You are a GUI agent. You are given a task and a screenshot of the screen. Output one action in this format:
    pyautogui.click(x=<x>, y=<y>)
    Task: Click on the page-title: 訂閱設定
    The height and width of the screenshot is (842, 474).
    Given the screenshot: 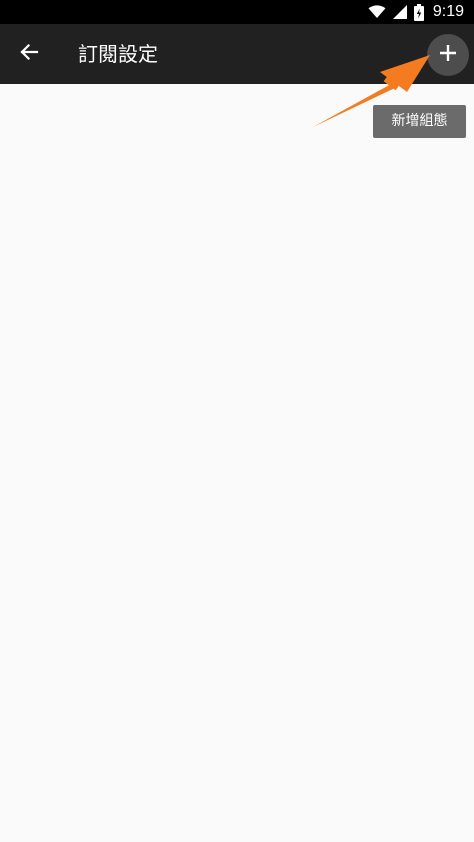 What is the action you would take?
    pyautogui.click(x=118, y=54)
    